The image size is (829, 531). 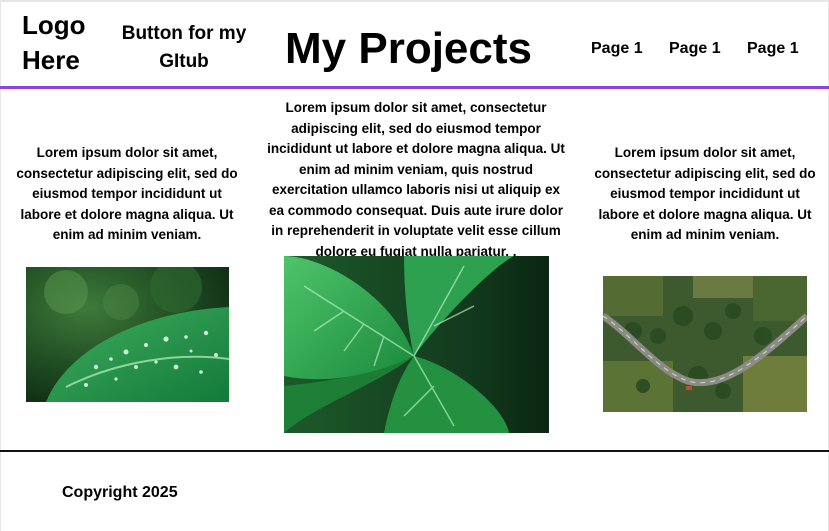 What do you see at coordinates (695, 49) in the screenshot?
I see `nav-link-page-1-second: Page 1` at bounding box center [695, 49].